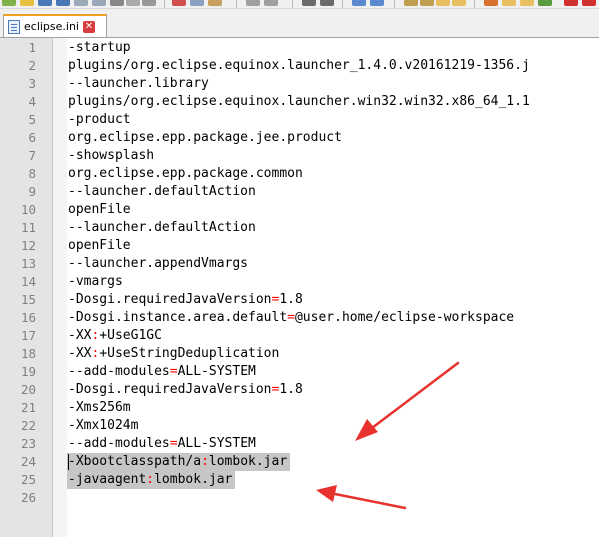  I want to click on annotation-arrow-lower, so click(361, 497).